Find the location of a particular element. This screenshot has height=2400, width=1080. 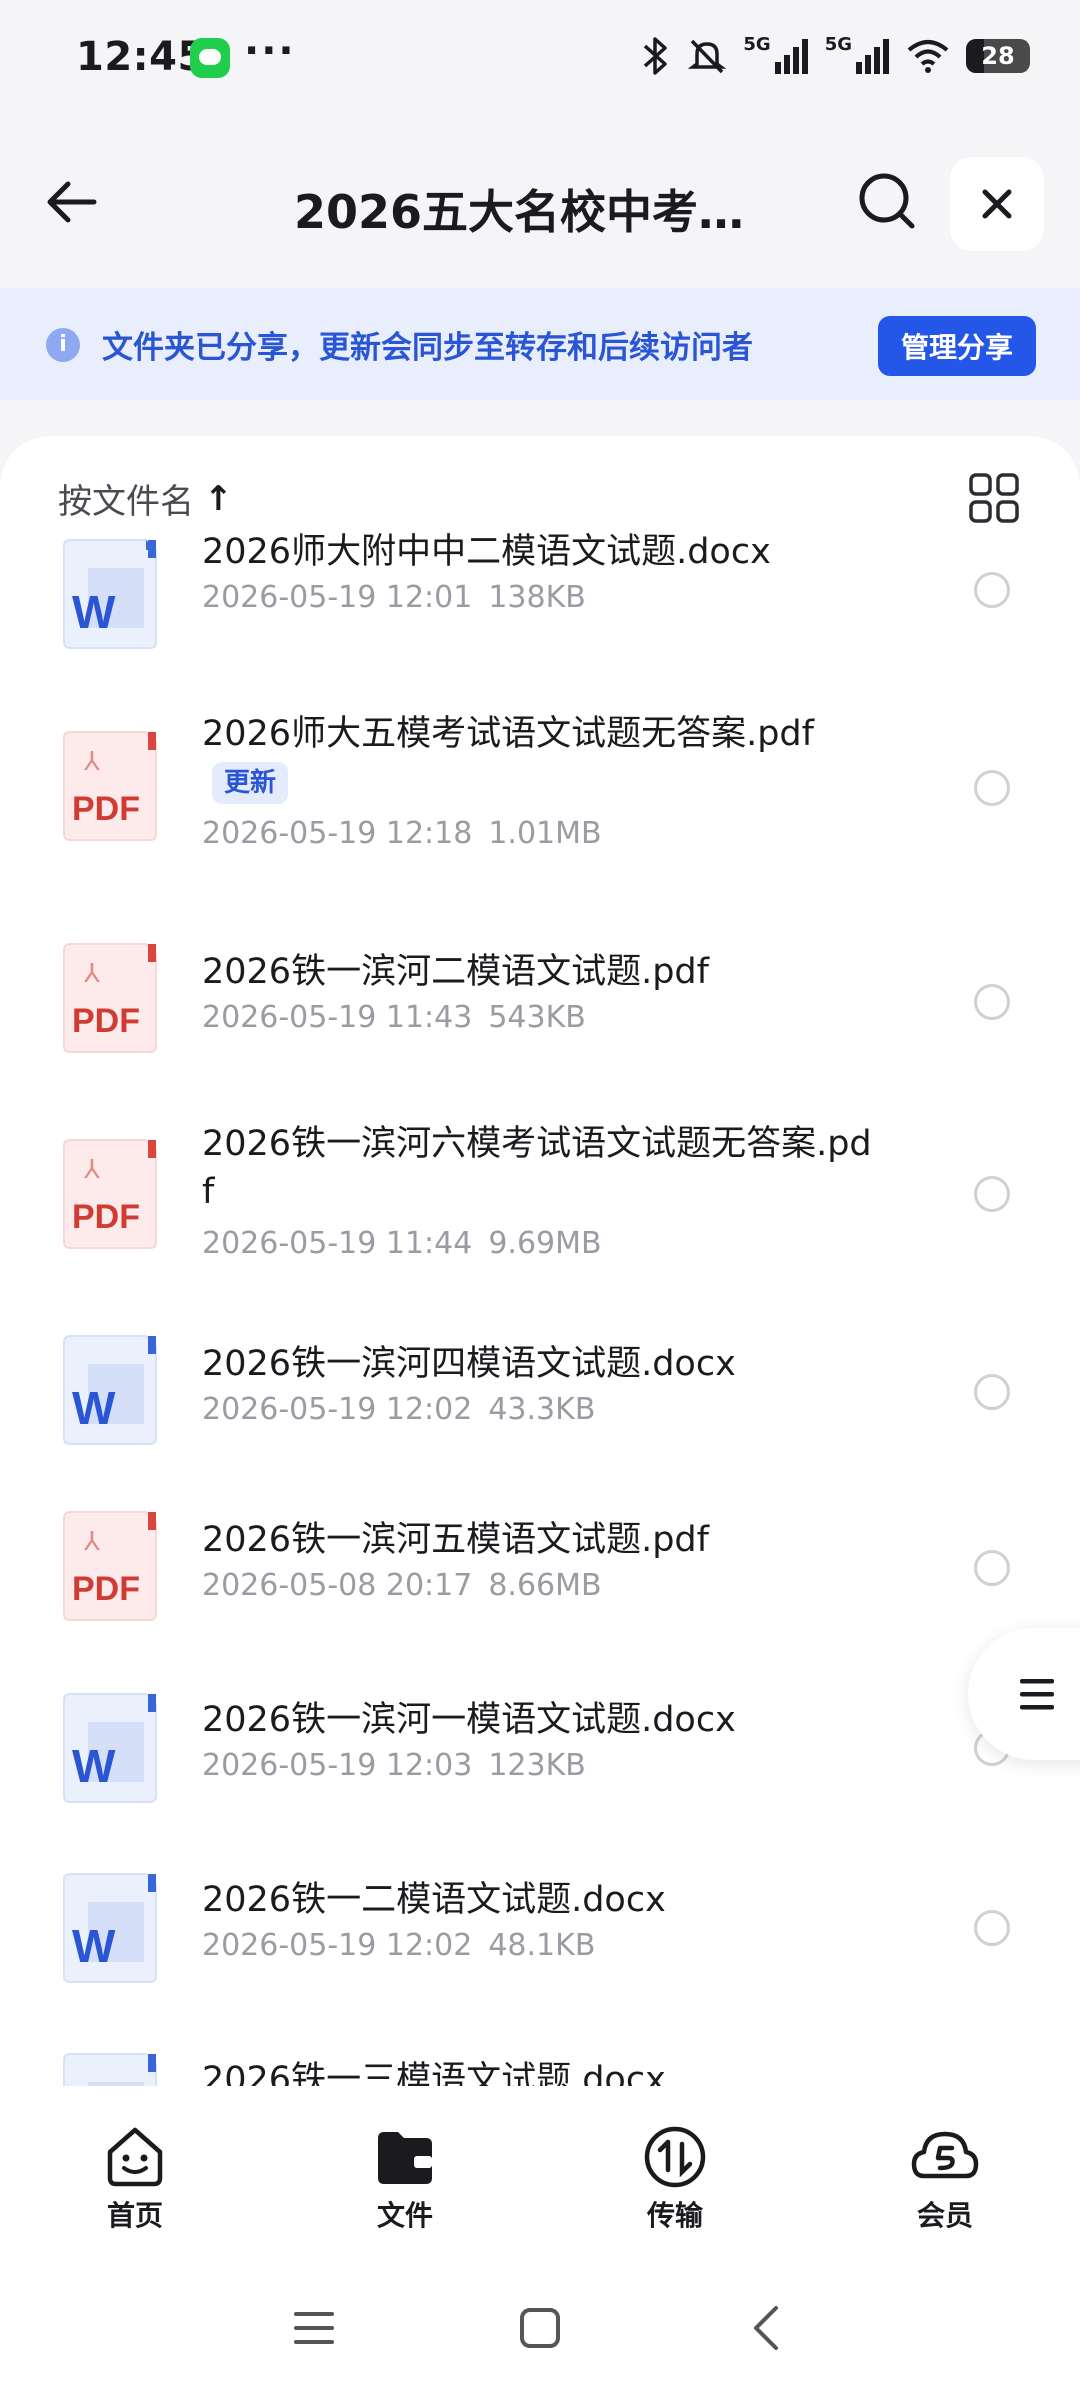

search-button is located at coordinates (888, 202).